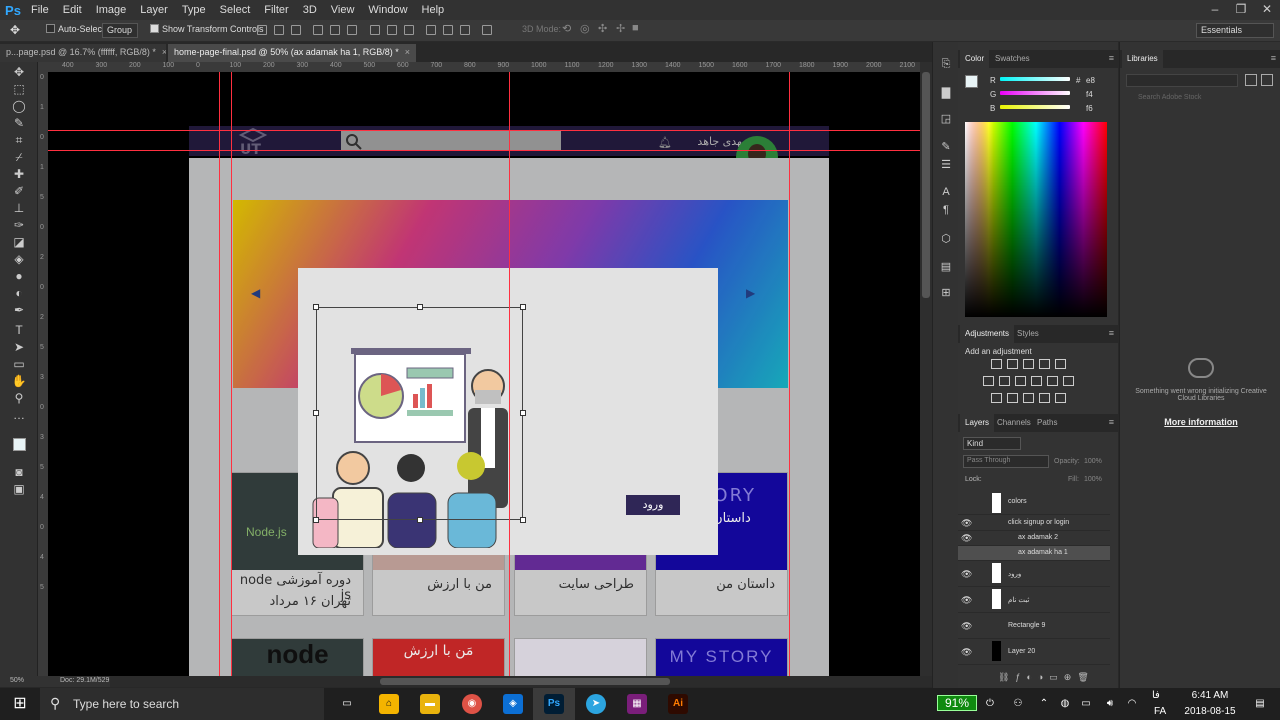 The width and height of the screenshot is (1280, 720). I want to click on notifications-icon: ▤, so click(1260, 704).